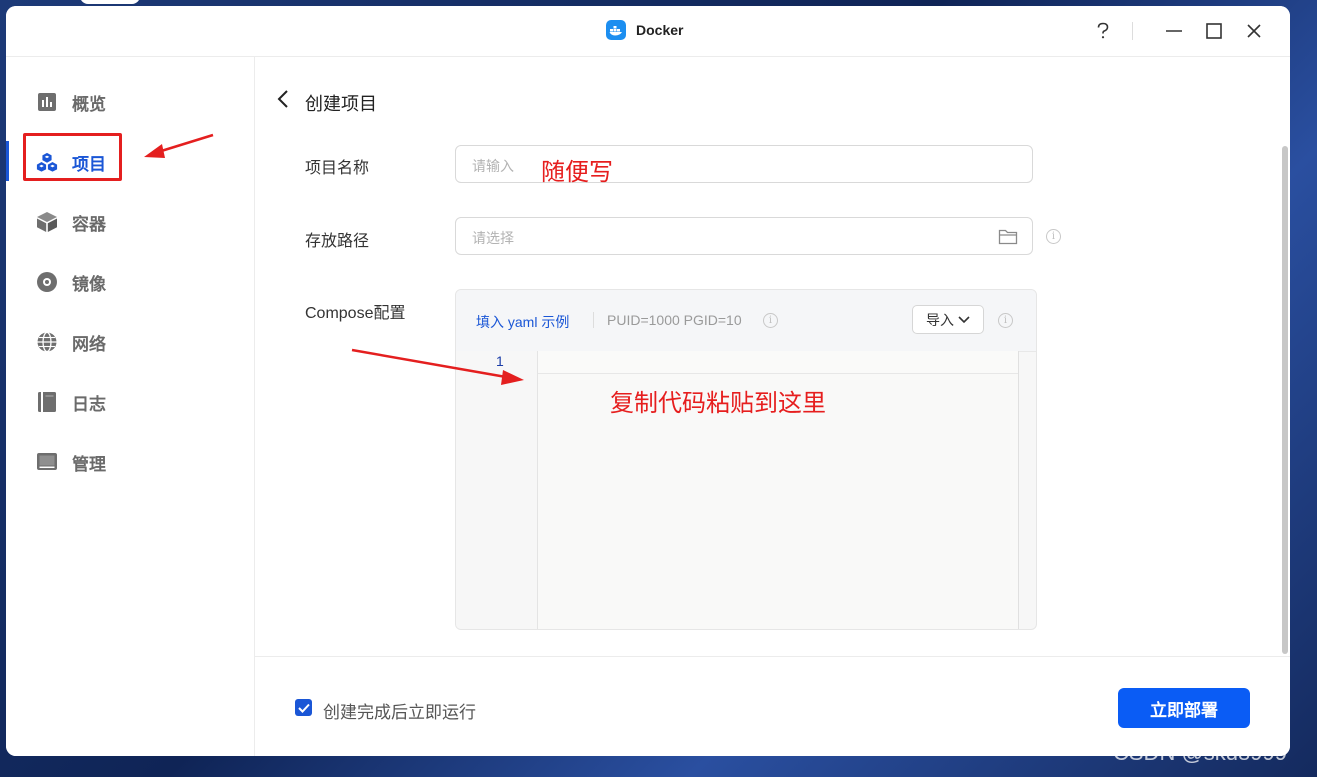 The image size is (1317, 777). I want to click on annotation-arrow-projects, so click(179, 145).